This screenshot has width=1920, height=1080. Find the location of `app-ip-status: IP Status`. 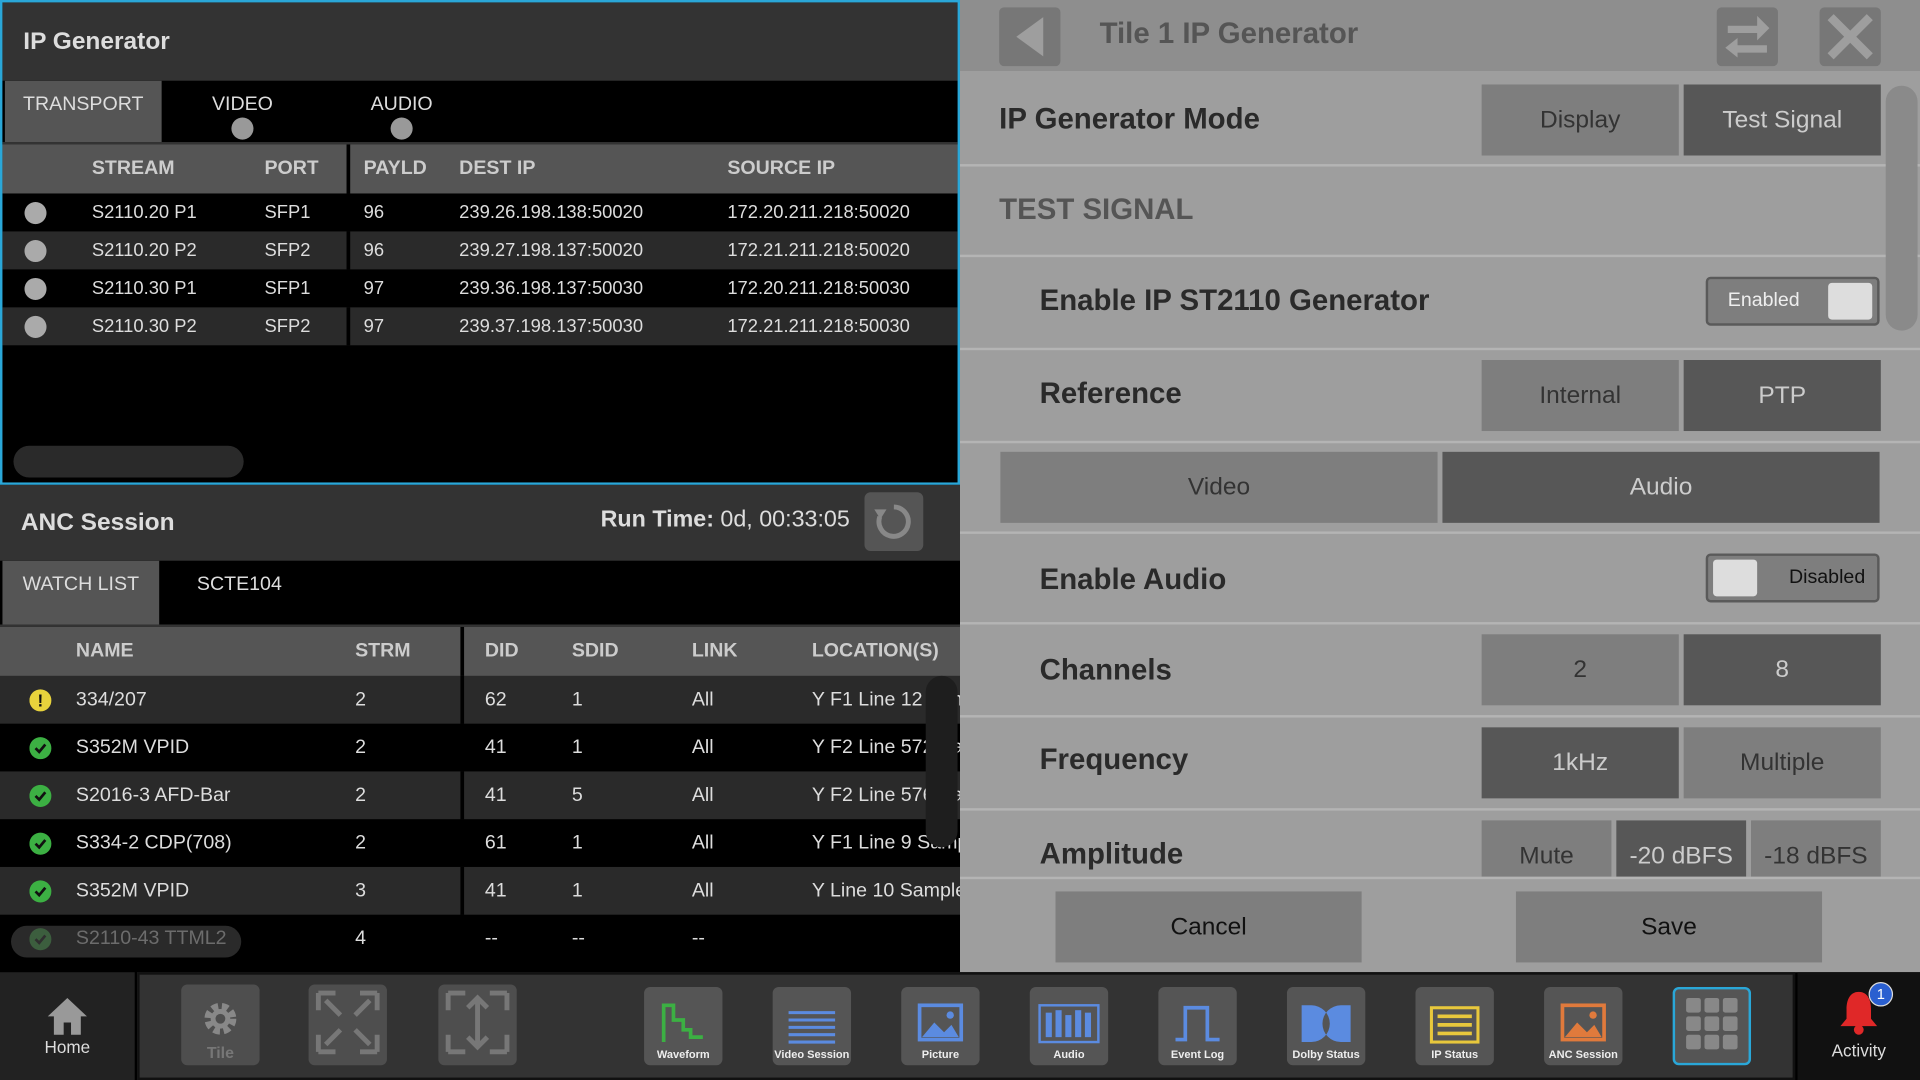

app-ip-status: IP Status is located at coordinates (1454, 1026).